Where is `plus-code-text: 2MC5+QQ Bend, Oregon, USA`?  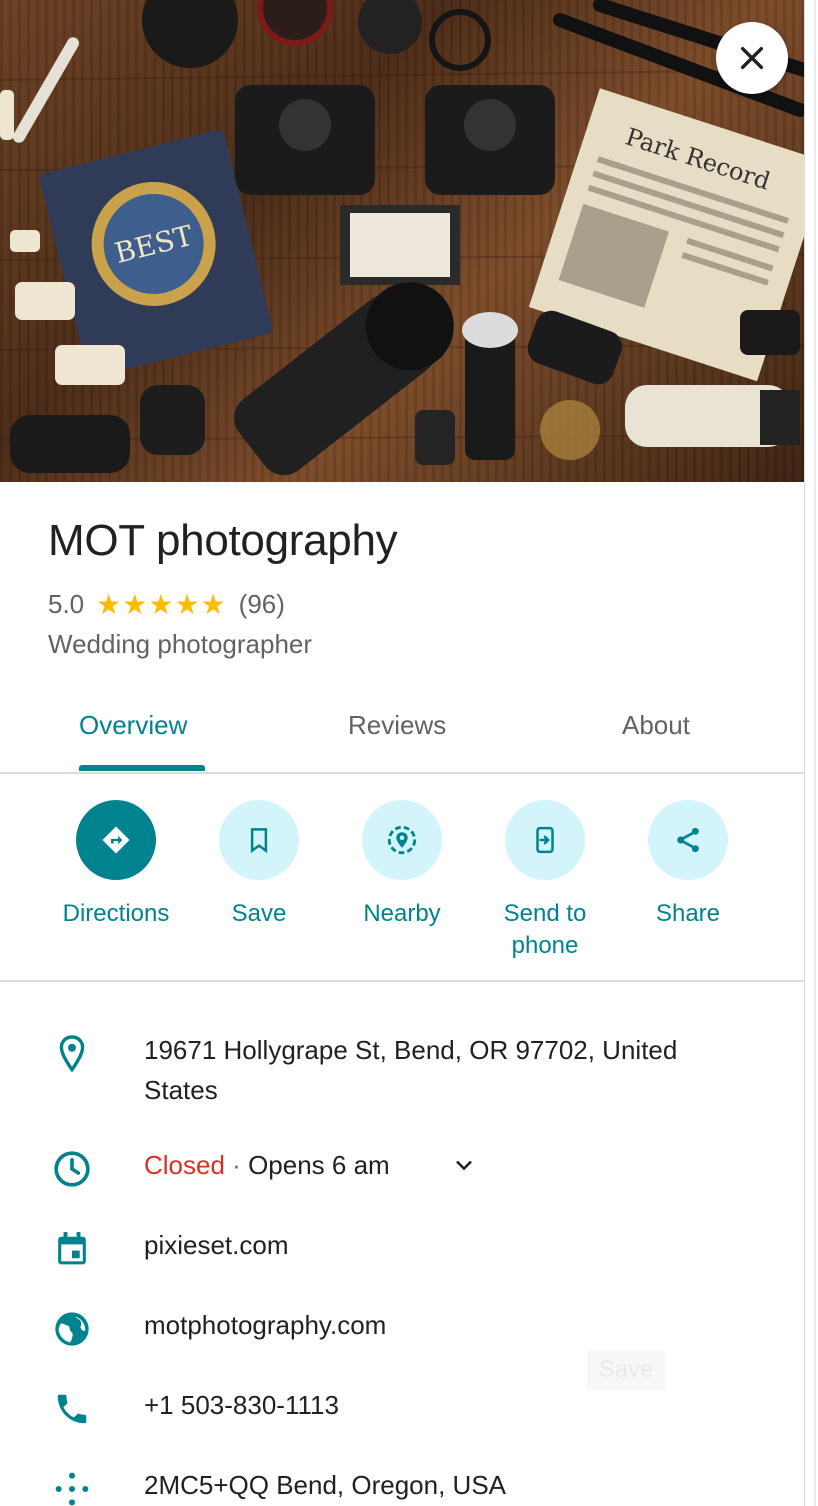
plus-code-text: 2MC5+QQ Bend, Oregon, USA is located at coordinates (325, 1485).